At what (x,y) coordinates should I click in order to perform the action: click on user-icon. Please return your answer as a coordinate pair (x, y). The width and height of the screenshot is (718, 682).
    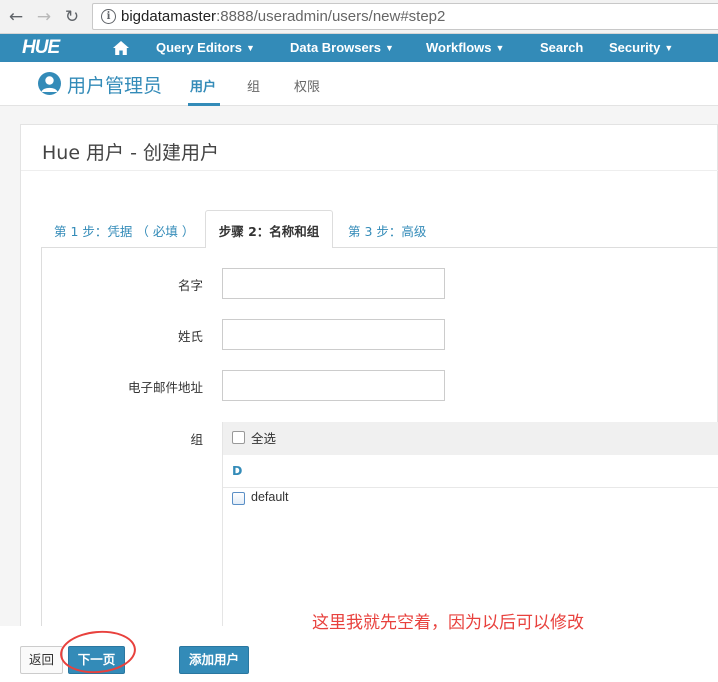
    Looking at the image, I should click on (49, 83).